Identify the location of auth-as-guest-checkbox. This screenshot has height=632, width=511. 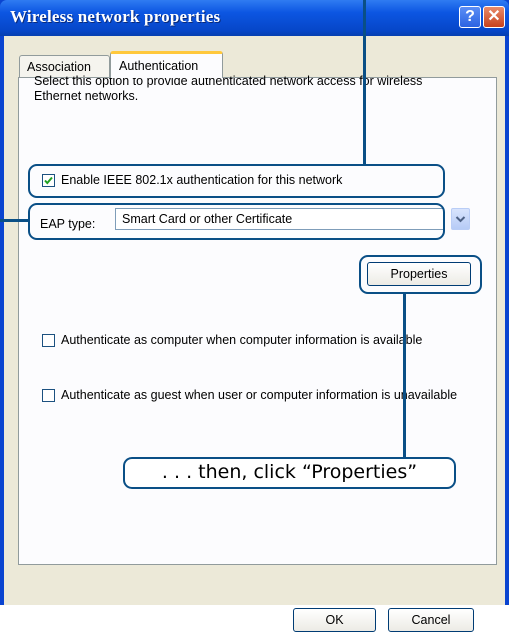
(48, 395).